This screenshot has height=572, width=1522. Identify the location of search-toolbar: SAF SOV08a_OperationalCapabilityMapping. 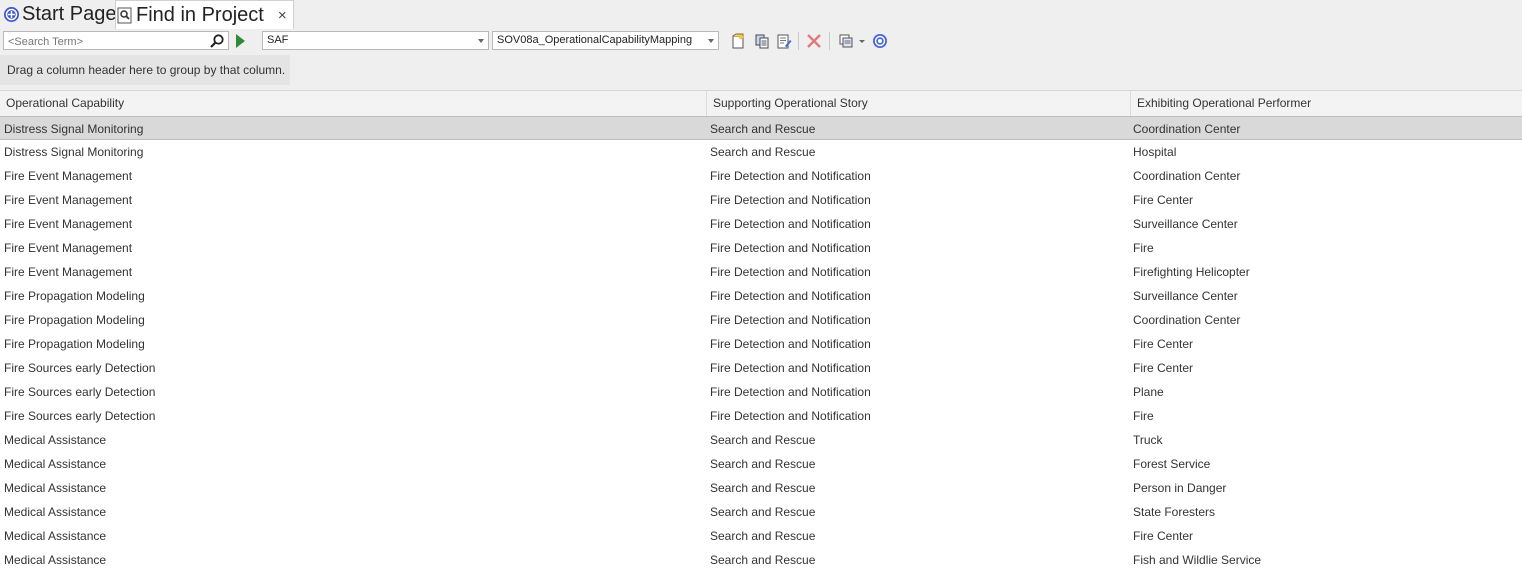
(761, 41).